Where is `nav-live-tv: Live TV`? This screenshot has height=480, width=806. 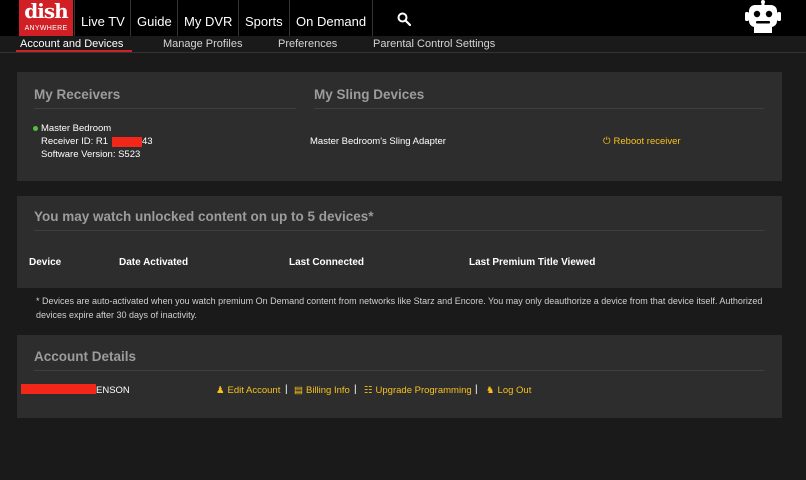 nav-live-tv: Live TV is located at coordinates (102, 18).